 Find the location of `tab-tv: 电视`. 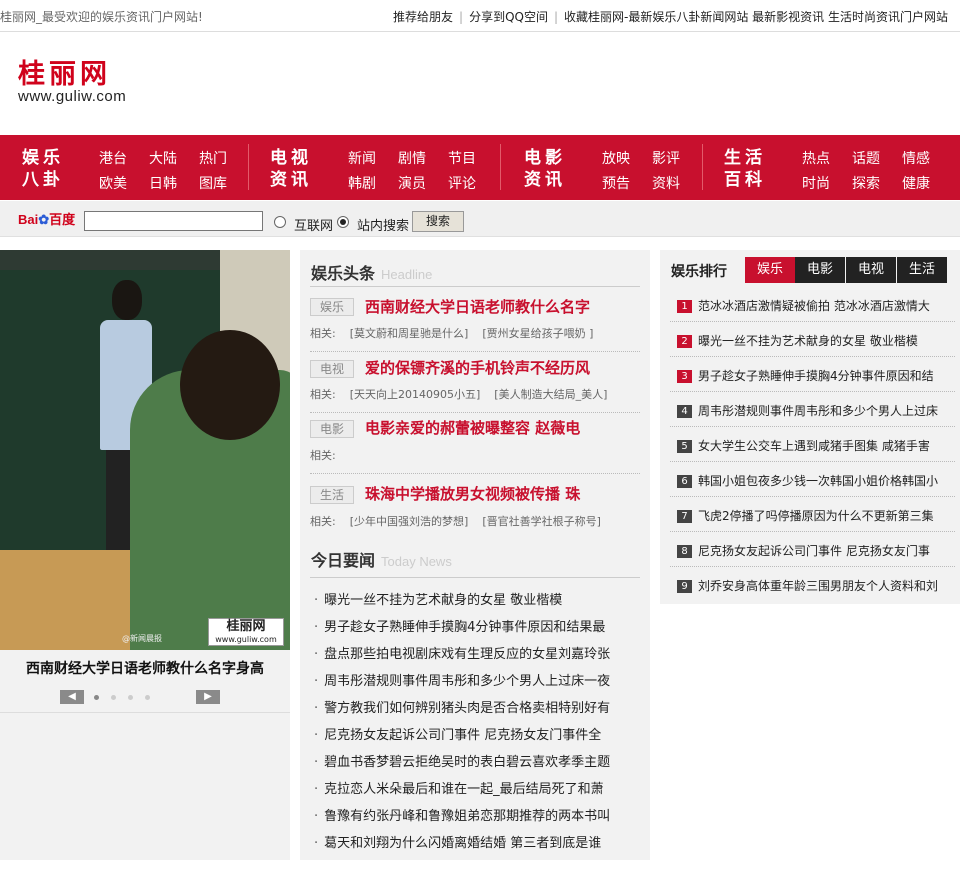

tab-tv: 电视 is located at coordinates (871, 270).